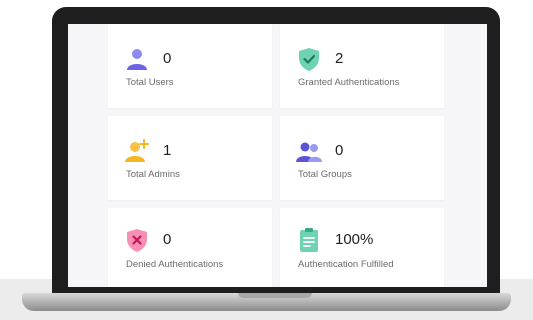 This screenshot has height=320, width=533. What do you see at coordinates (137, 59) in the screenshot?
I see `user-icon` at bounding box center [137, 59].